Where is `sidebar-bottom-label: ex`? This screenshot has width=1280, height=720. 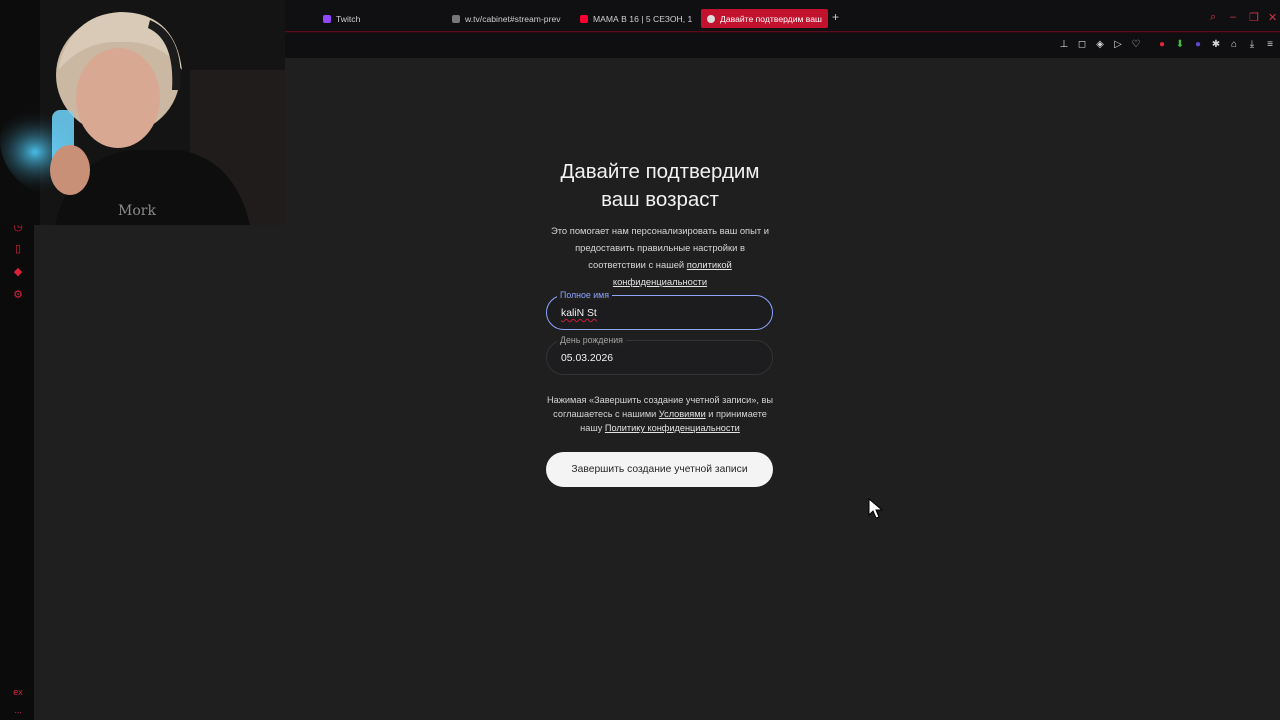
sidebar-bottom-label: ex is located at coordinates (18, 692).